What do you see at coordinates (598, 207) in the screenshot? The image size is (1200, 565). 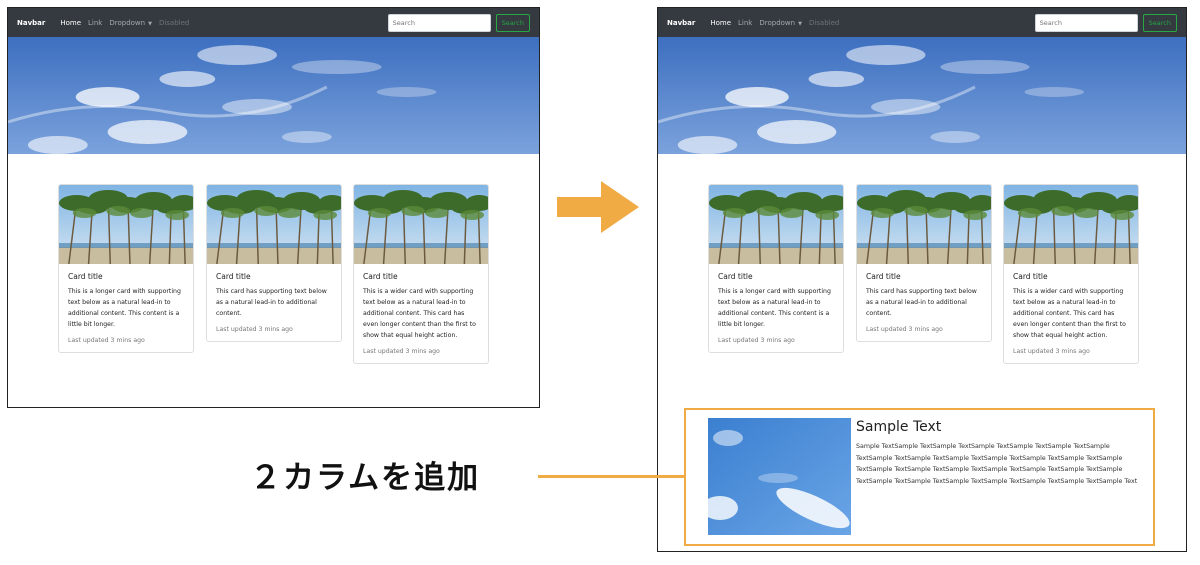 I see `arrow-right-icon` at bounding box center [598, 207].